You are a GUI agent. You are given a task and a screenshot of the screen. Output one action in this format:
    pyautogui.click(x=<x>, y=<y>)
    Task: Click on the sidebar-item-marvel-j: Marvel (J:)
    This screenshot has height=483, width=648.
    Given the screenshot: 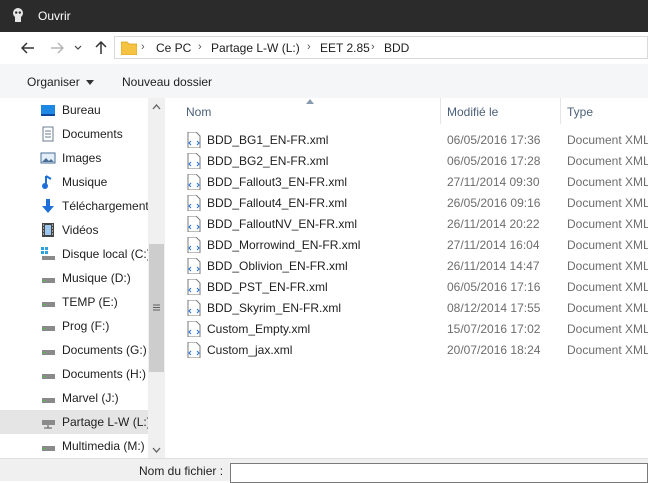 What is the action you would take?
    pyautogui.click(x=74, y=398)
    